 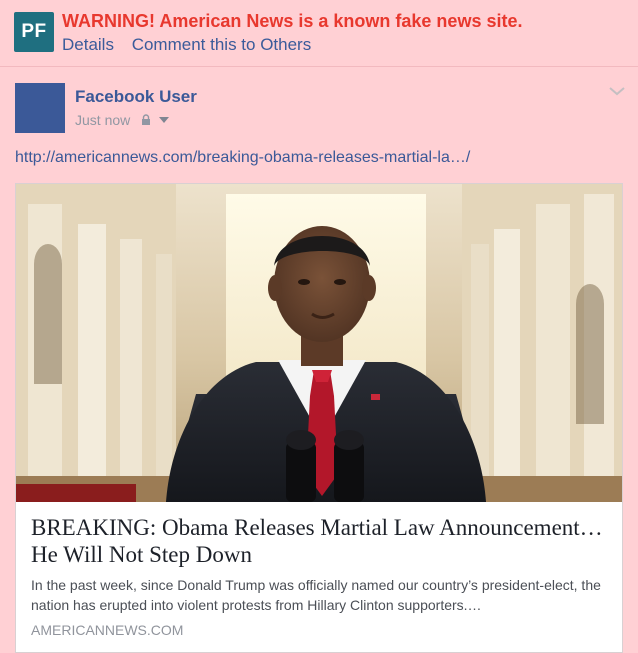 What do you see at coordinates (102, 120) in the screenshot?
I see `post-timestamp: Just now` at bounding box center [102, 120].